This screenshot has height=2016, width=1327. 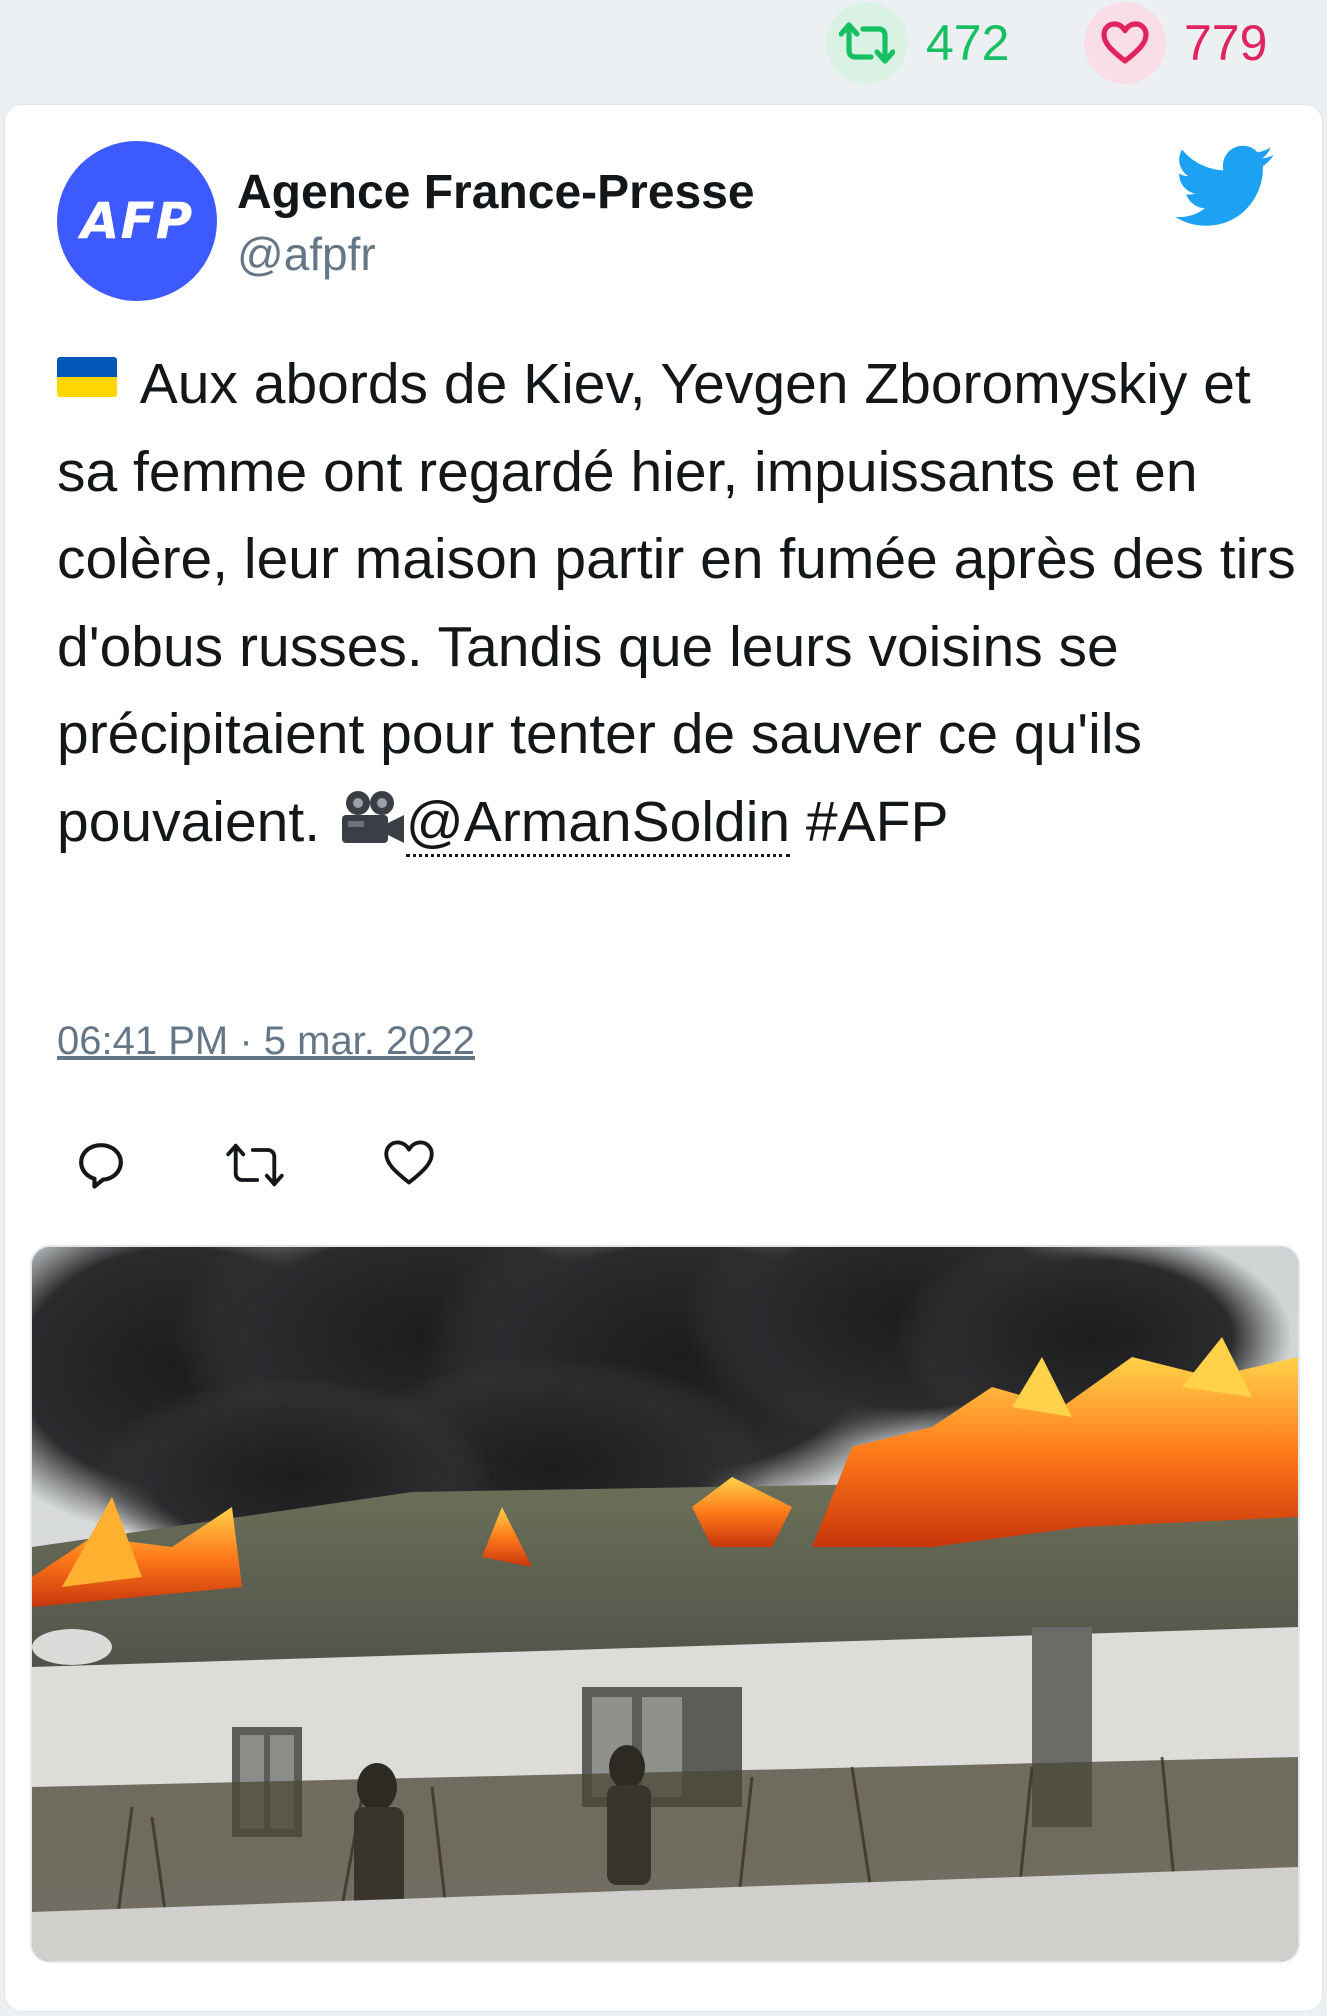 What do you see at coordinates (663, 50) in the screenshot?
I see `engagement-summary: 472 779` at bounding box center [663, 50].